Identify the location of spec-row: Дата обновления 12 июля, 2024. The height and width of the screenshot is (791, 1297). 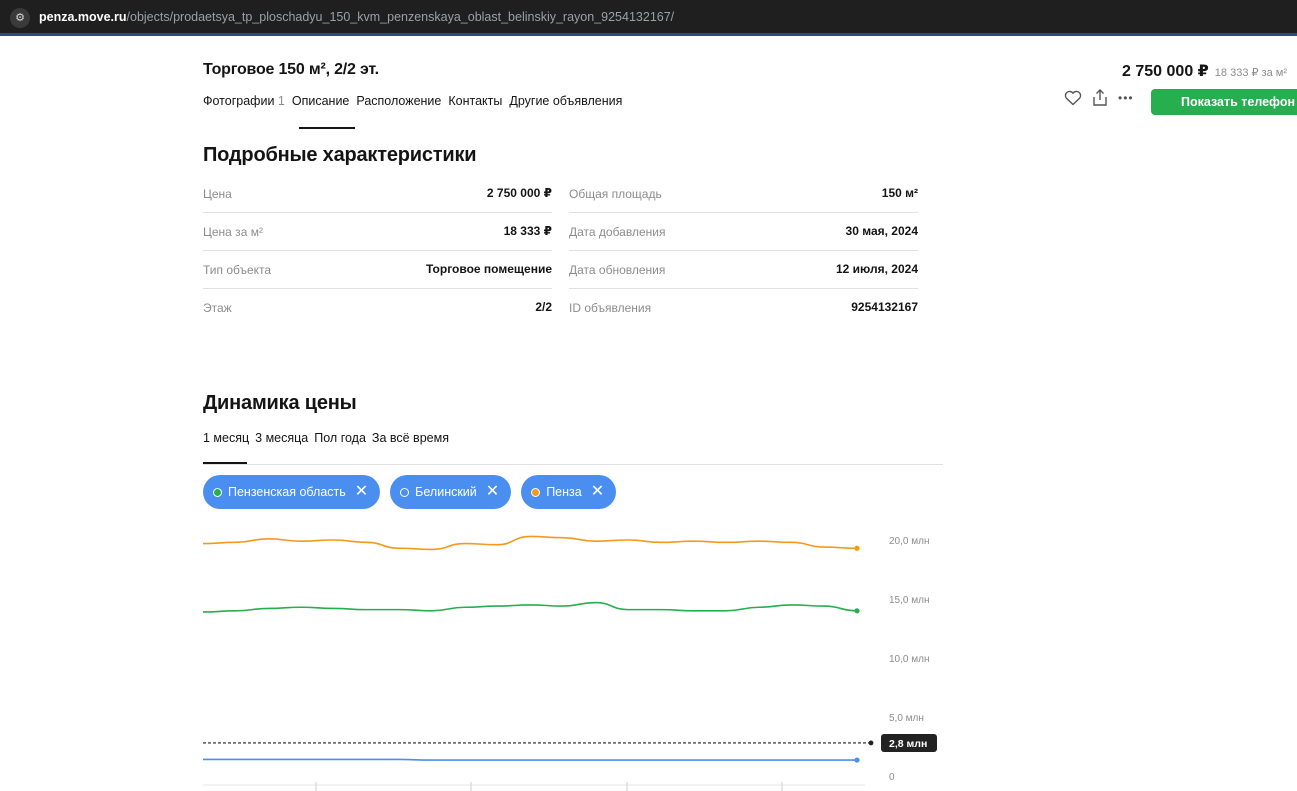
(743, 270).